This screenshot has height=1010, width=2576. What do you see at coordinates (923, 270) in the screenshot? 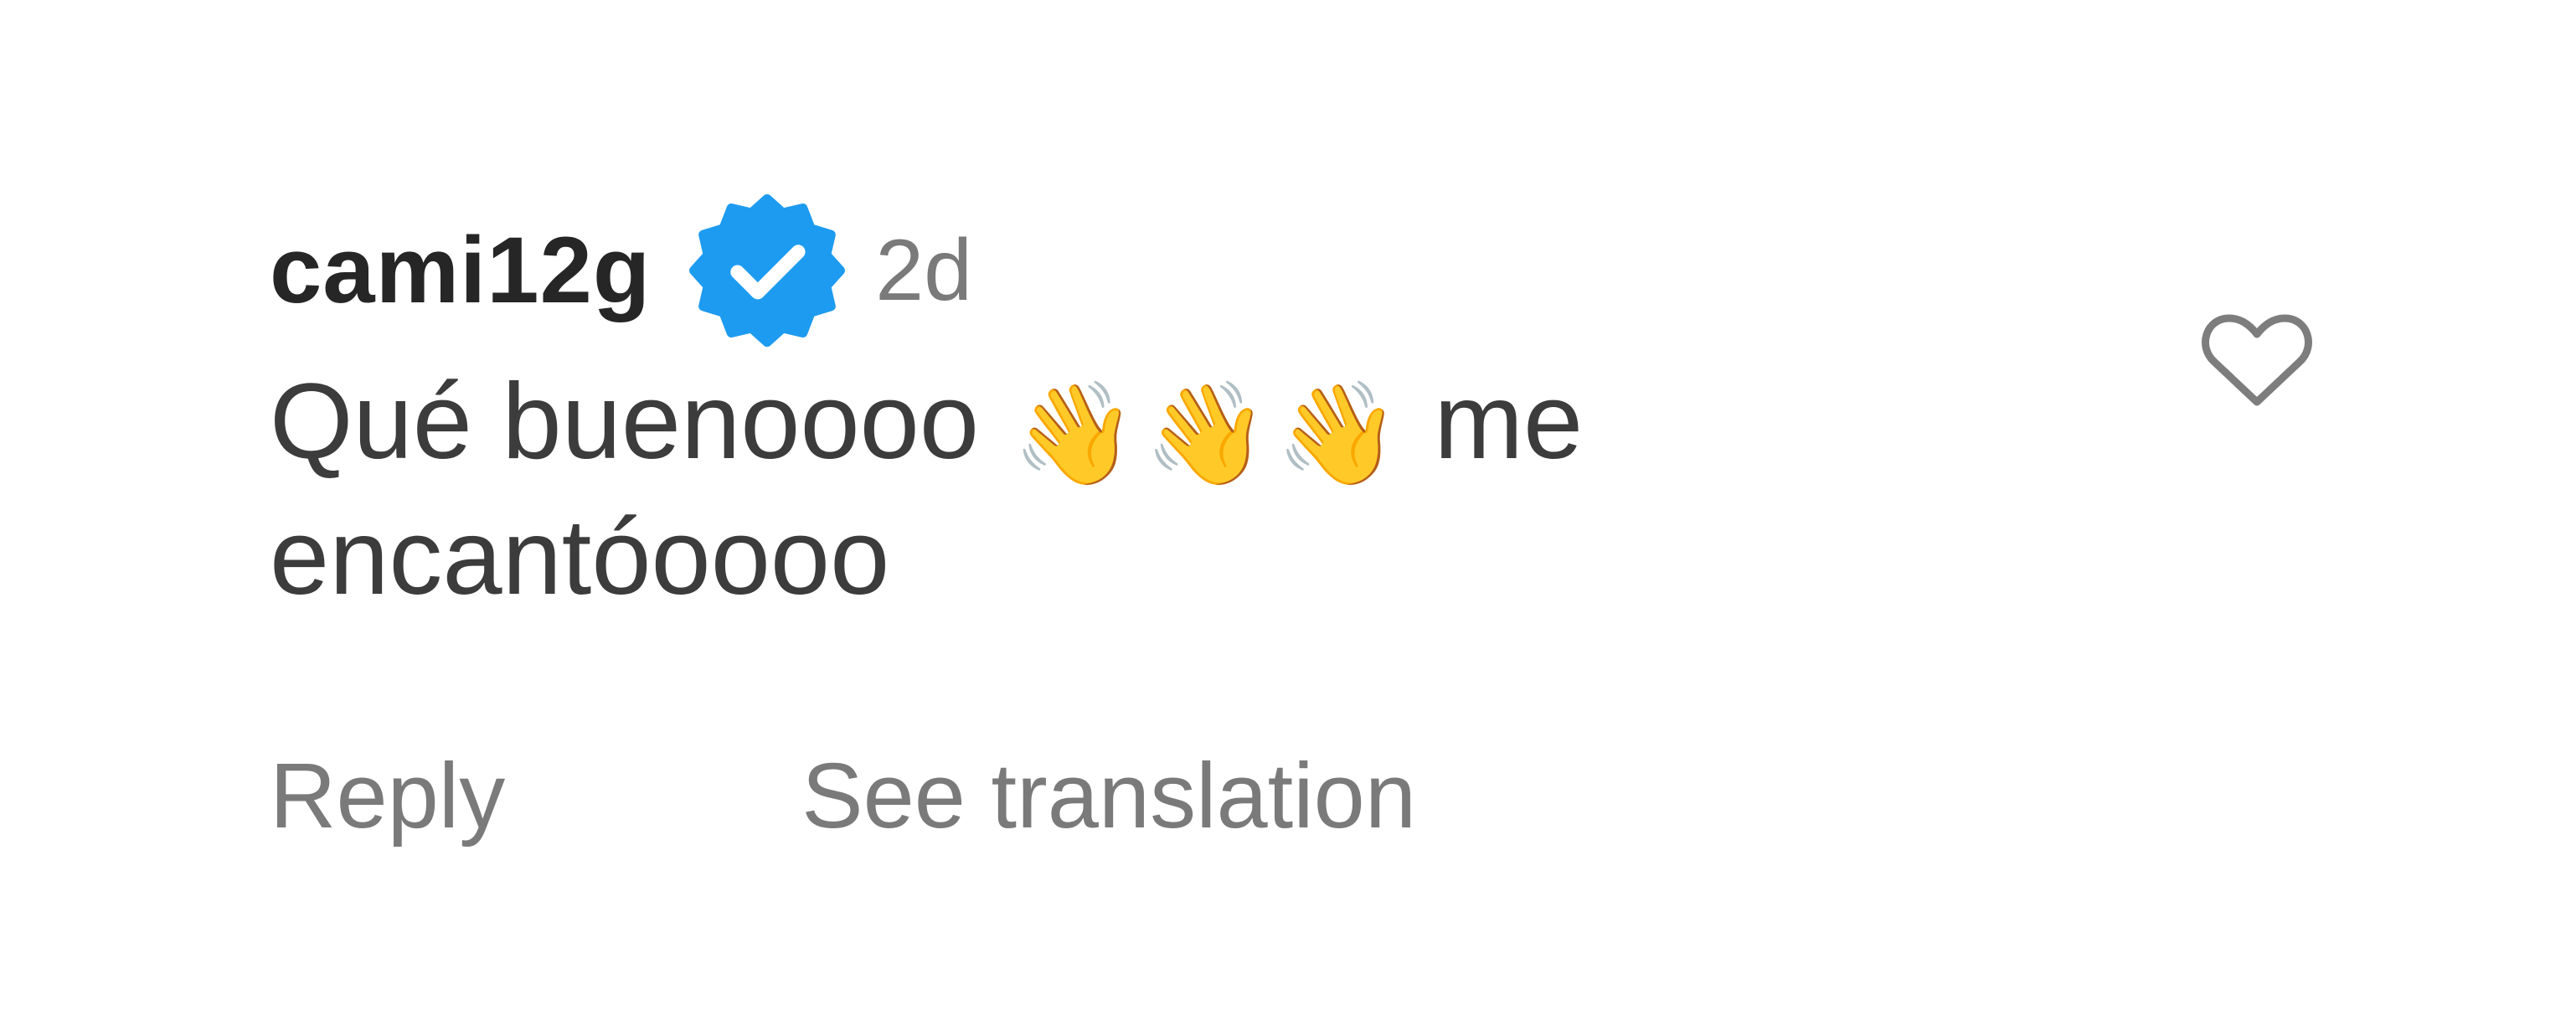
I see `comment-timestamp: 2d` at bounding box center [923, 270].